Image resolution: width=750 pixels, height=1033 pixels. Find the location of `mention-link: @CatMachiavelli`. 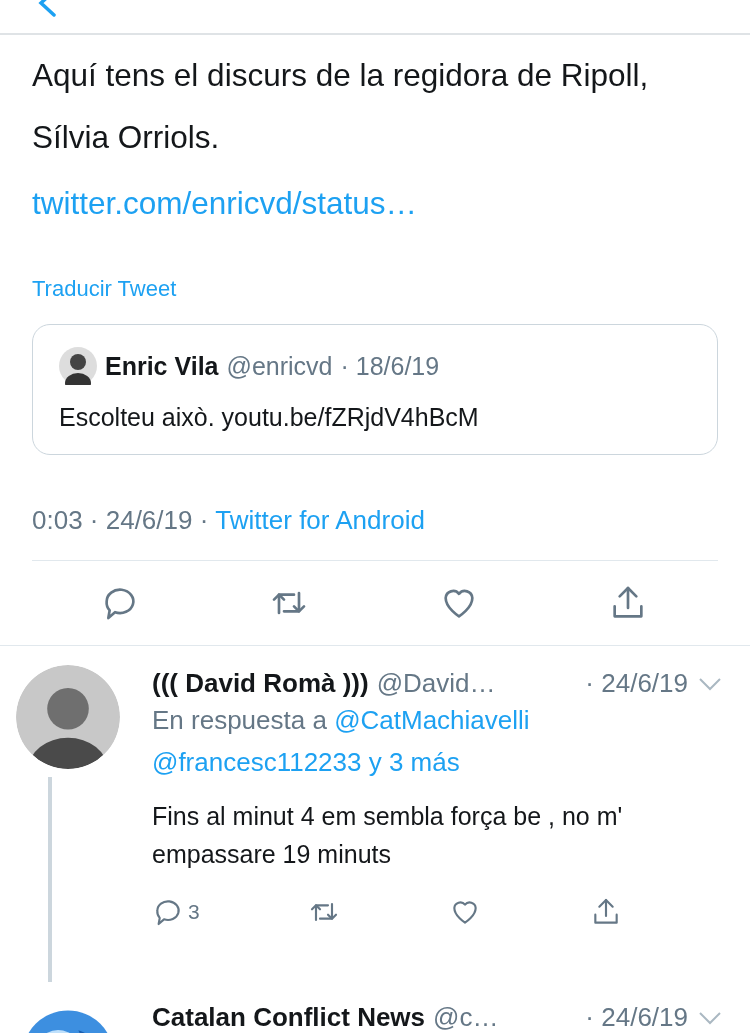

mention-link: @CatMachiavelli is located at coordinates (432, 720).